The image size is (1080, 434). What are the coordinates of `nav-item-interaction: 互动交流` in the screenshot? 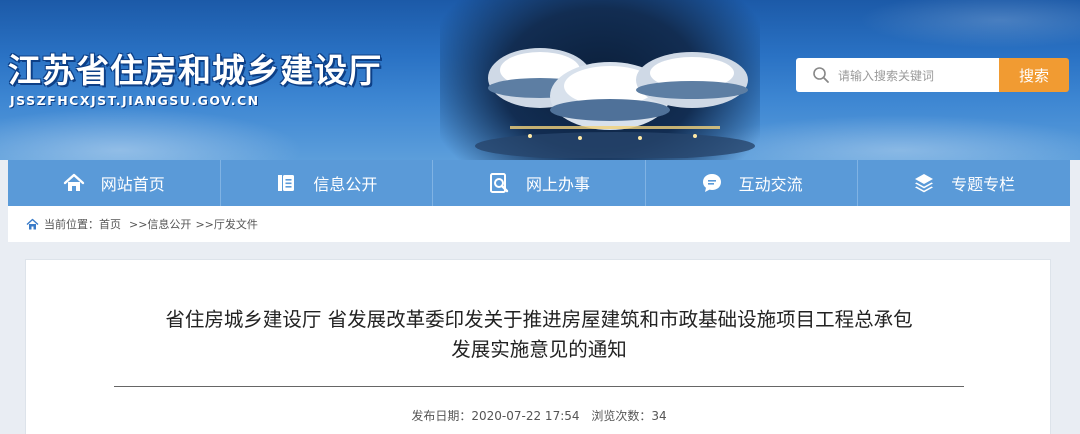 It's located at (752, 183).